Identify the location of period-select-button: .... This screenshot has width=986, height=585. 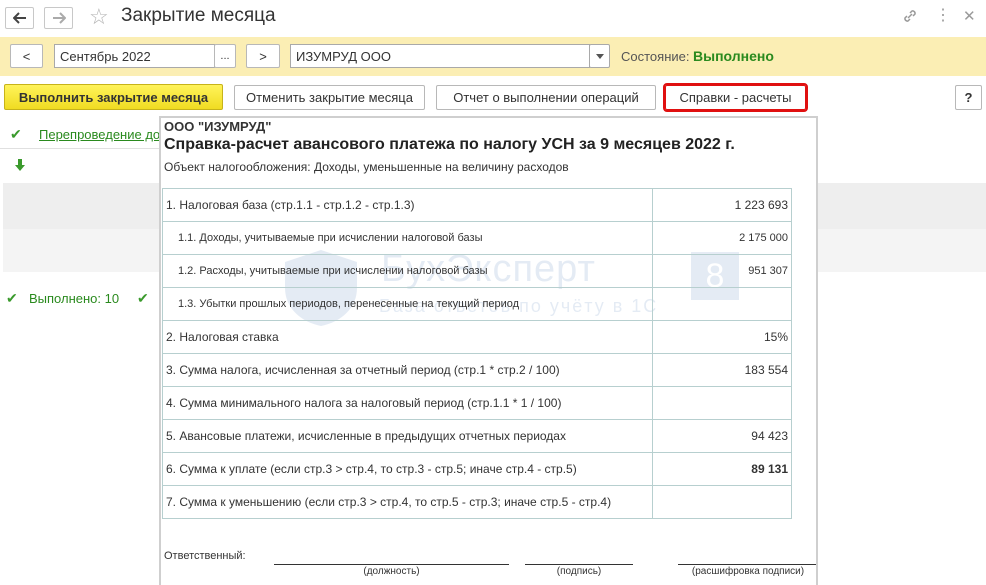
(225, 56).